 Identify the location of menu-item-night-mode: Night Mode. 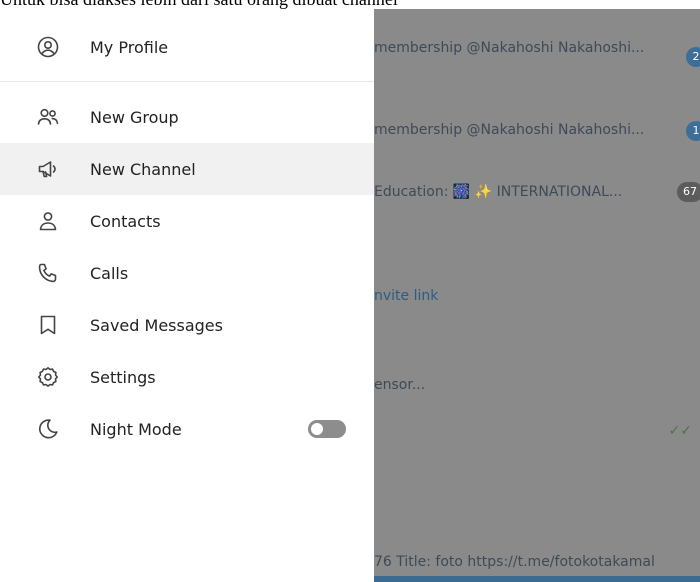
(187, 429).